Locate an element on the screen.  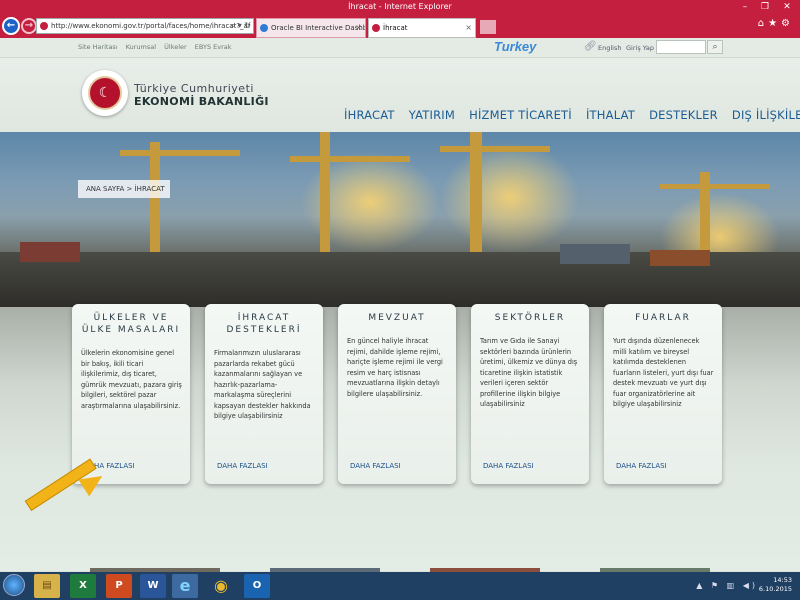
close-window-button: ✕ is located at coordinates (787, 7).